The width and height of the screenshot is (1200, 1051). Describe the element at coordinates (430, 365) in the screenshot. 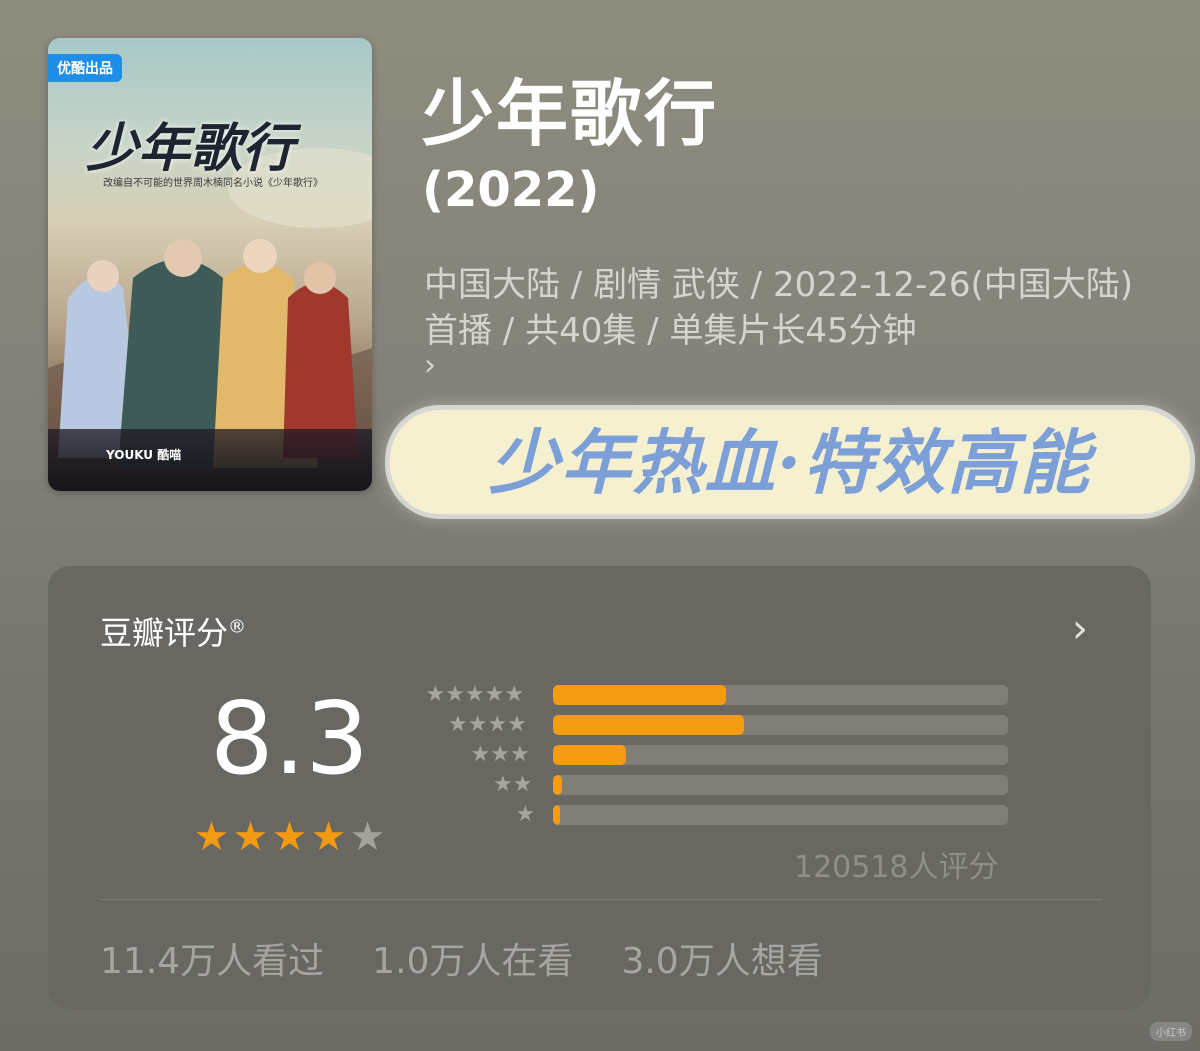

I see `meta-expand-chevron-icon: ›` at that location.